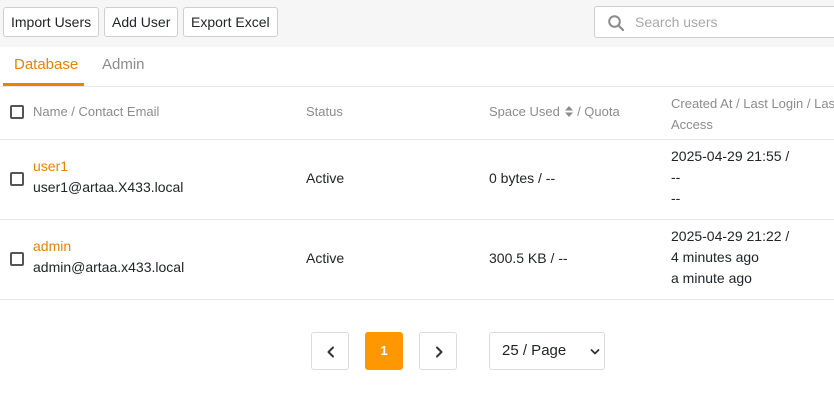 This screenshot has width=834, height=417. I want to click on chevron-right-icon, so click(439, 352).